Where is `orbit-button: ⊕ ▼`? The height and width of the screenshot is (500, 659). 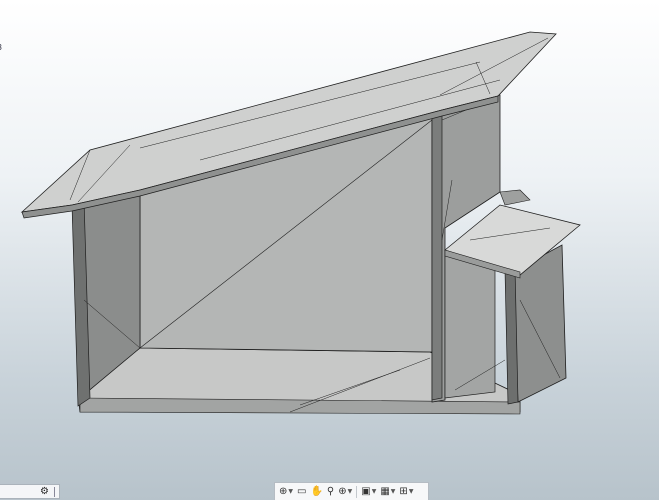
orbit-button: ⊕ ▼ is located at coordinates (286, 492).